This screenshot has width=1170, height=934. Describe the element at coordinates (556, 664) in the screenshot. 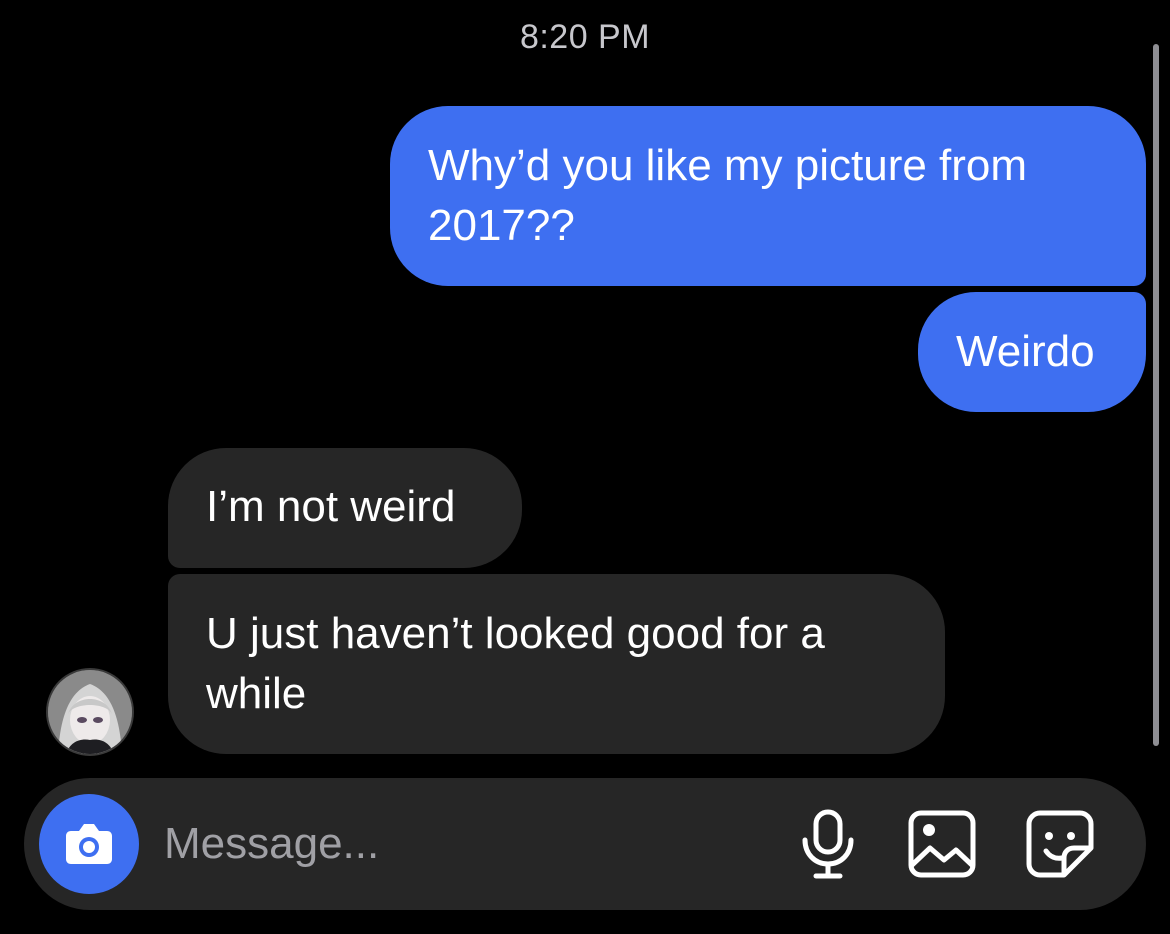

I see `incoming-message-bubble: U just haven’t looked good for a while` at that location.